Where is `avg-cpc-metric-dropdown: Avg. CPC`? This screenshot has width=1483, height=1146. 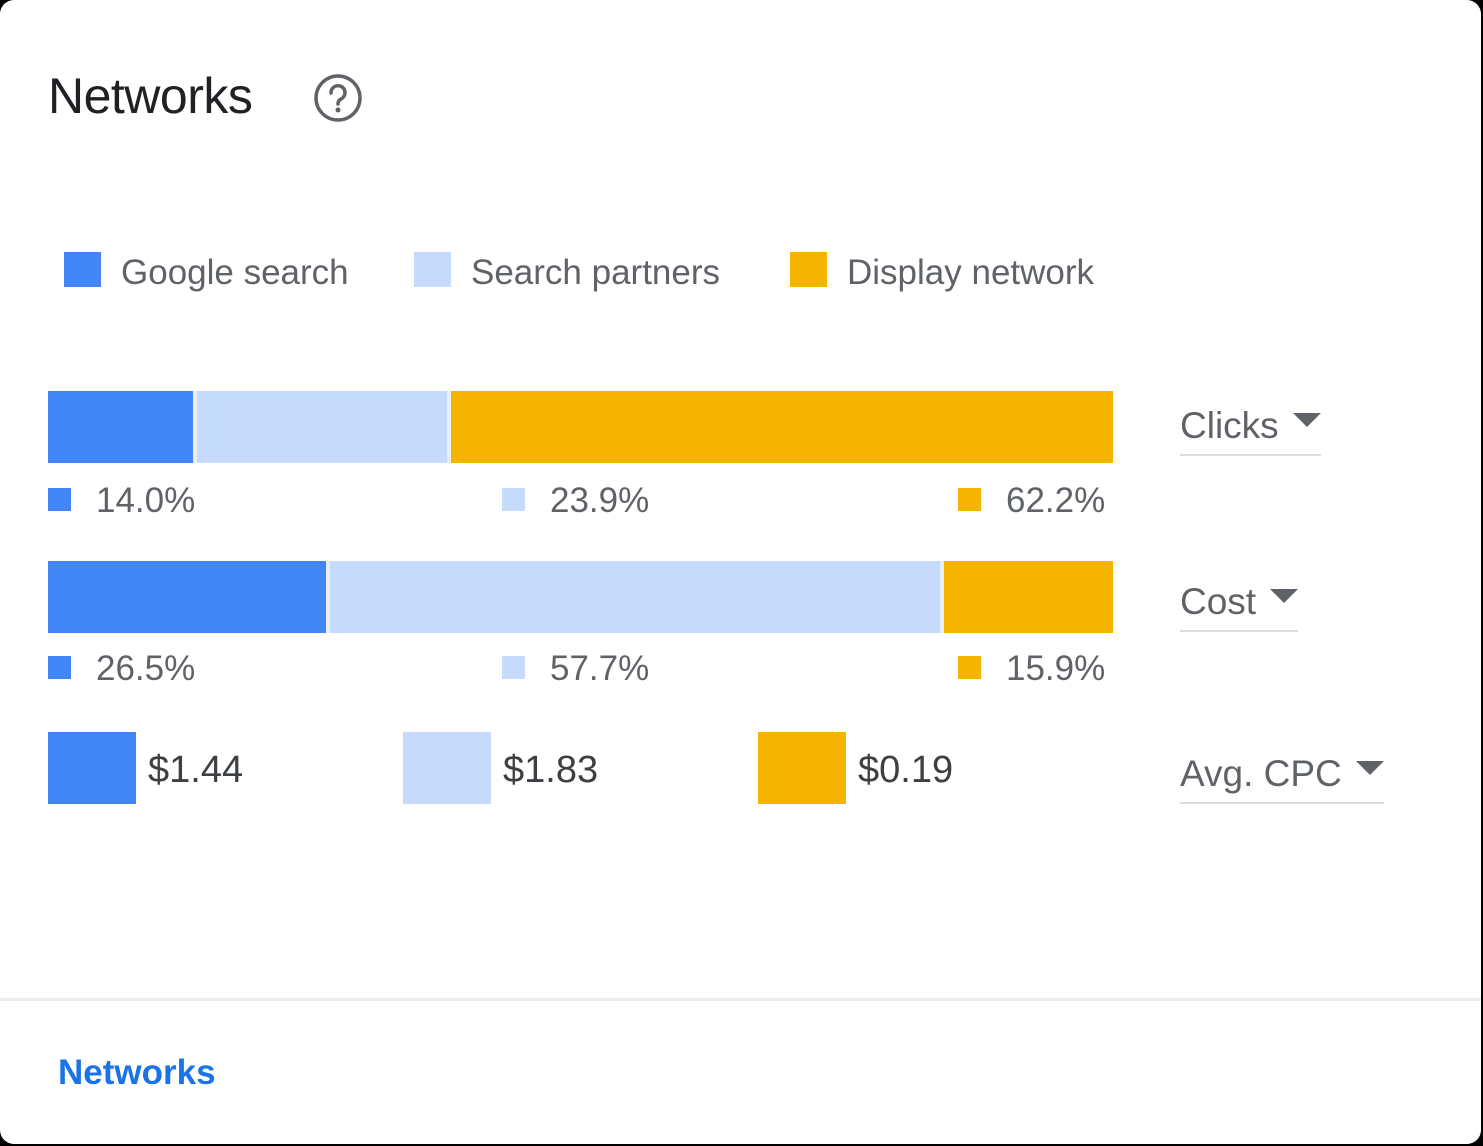
avg-cpc-metric-dropdown: Avg. CPC is located at coordinates (1282, 778).